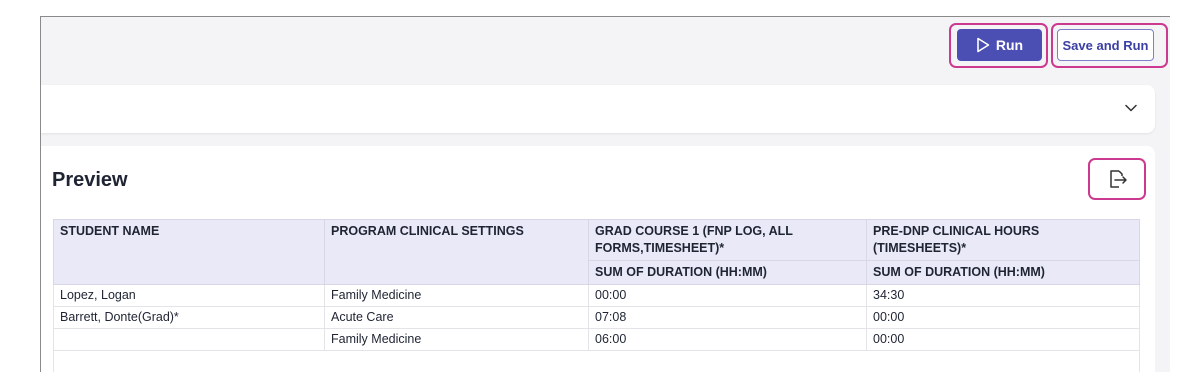 The width and height of the screenshot is (1180, 388). I want to click on cell-student, so click(189, 339).